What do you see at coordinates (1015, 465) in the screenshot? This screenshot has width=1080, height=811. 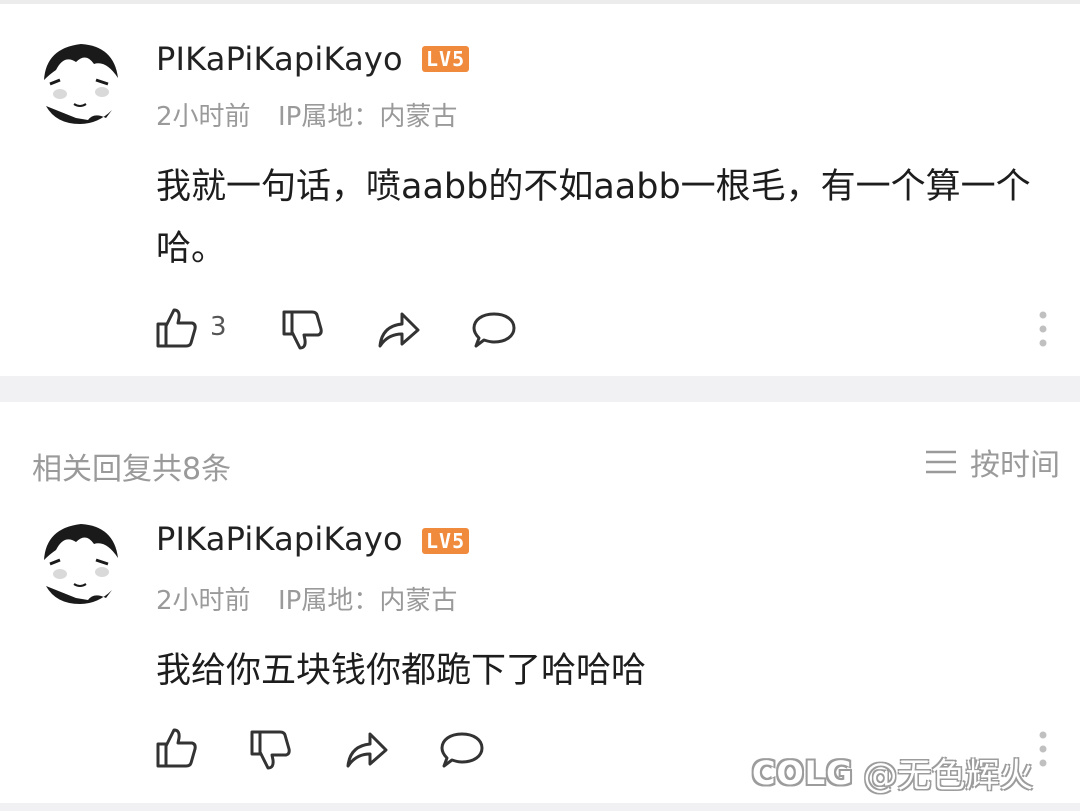 I see `sort-label: 按时间` at bounding box center [1015, 465].